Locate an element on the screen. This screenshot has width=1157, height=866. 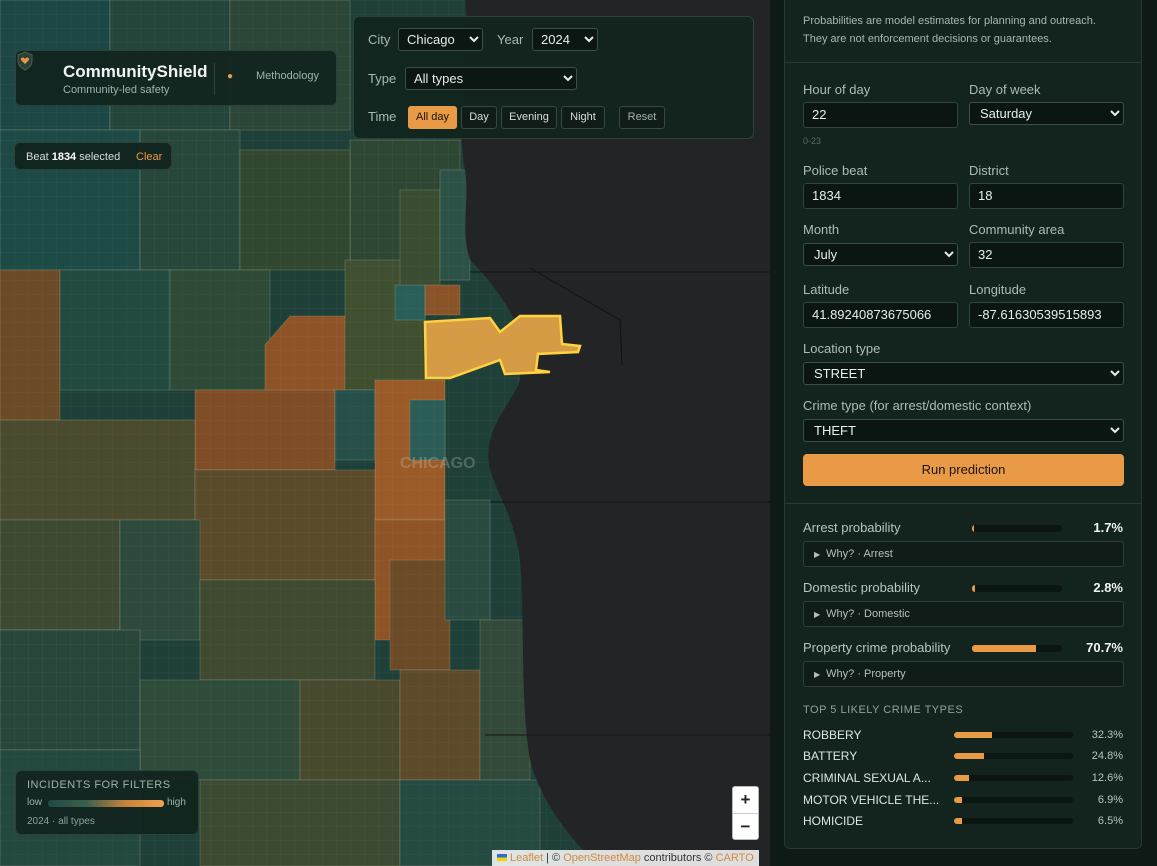
crime-type-name: ROBBERY is located at coordinates (832, 735).